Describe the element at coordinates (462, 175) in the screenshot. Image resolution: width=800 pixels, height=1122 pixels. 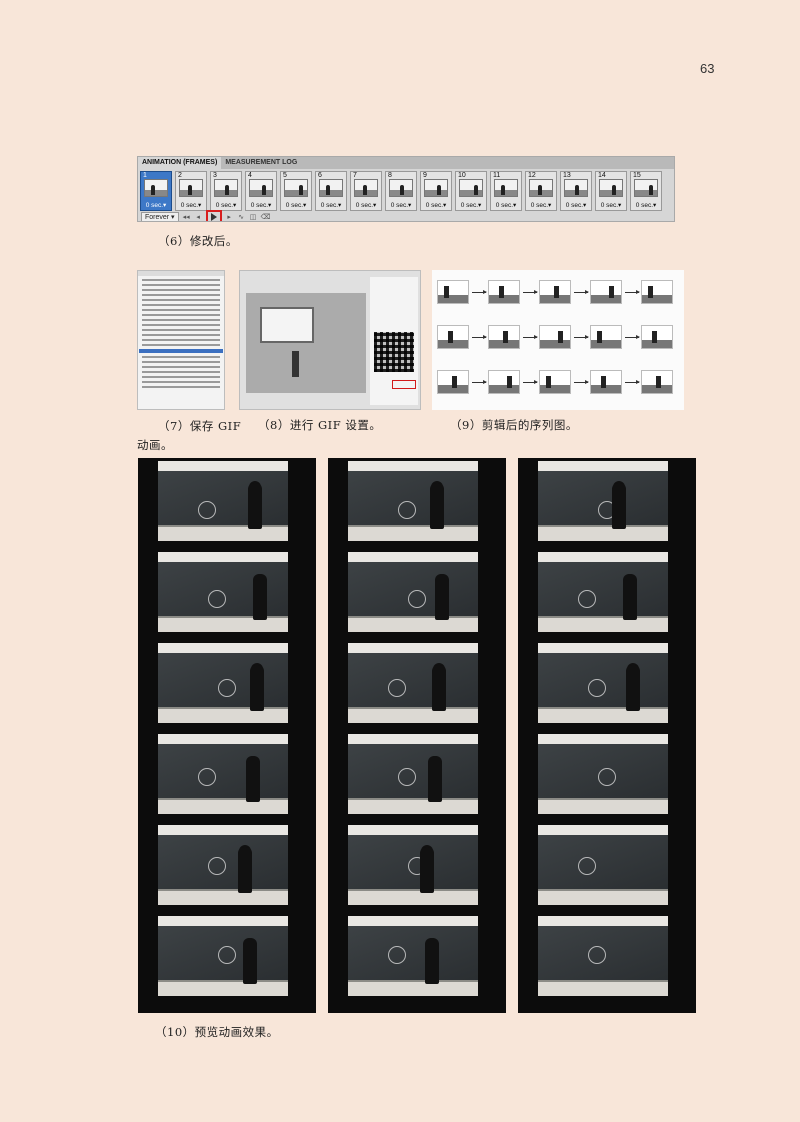
I see `frame-number: 10` at that location.